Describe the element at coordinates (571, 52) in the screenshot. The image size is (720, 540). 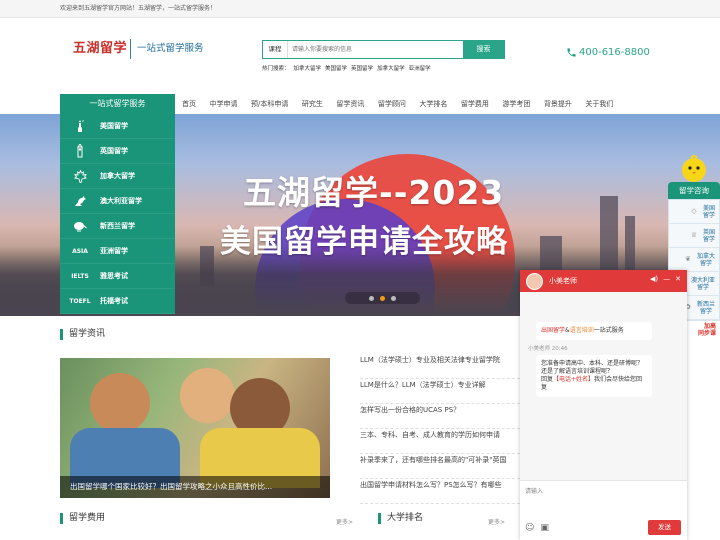
I see `phone-icon` at that location.